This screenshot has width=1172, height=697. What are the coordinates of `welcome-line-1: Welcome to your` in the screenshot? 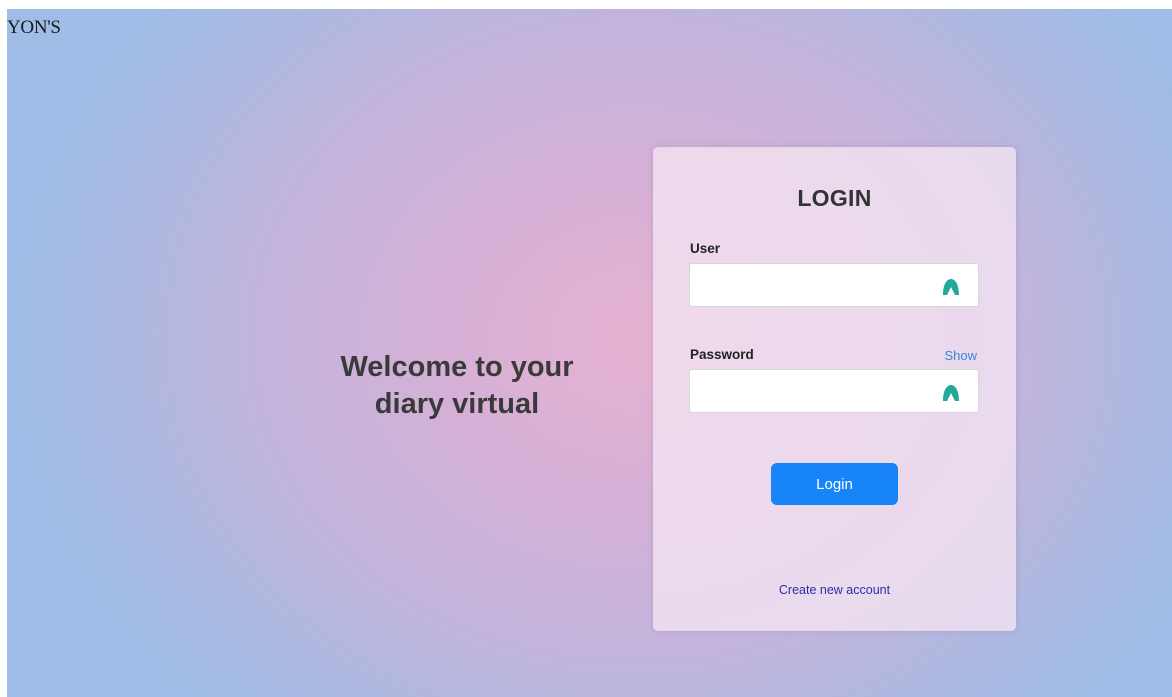 It's located at (457, 367).